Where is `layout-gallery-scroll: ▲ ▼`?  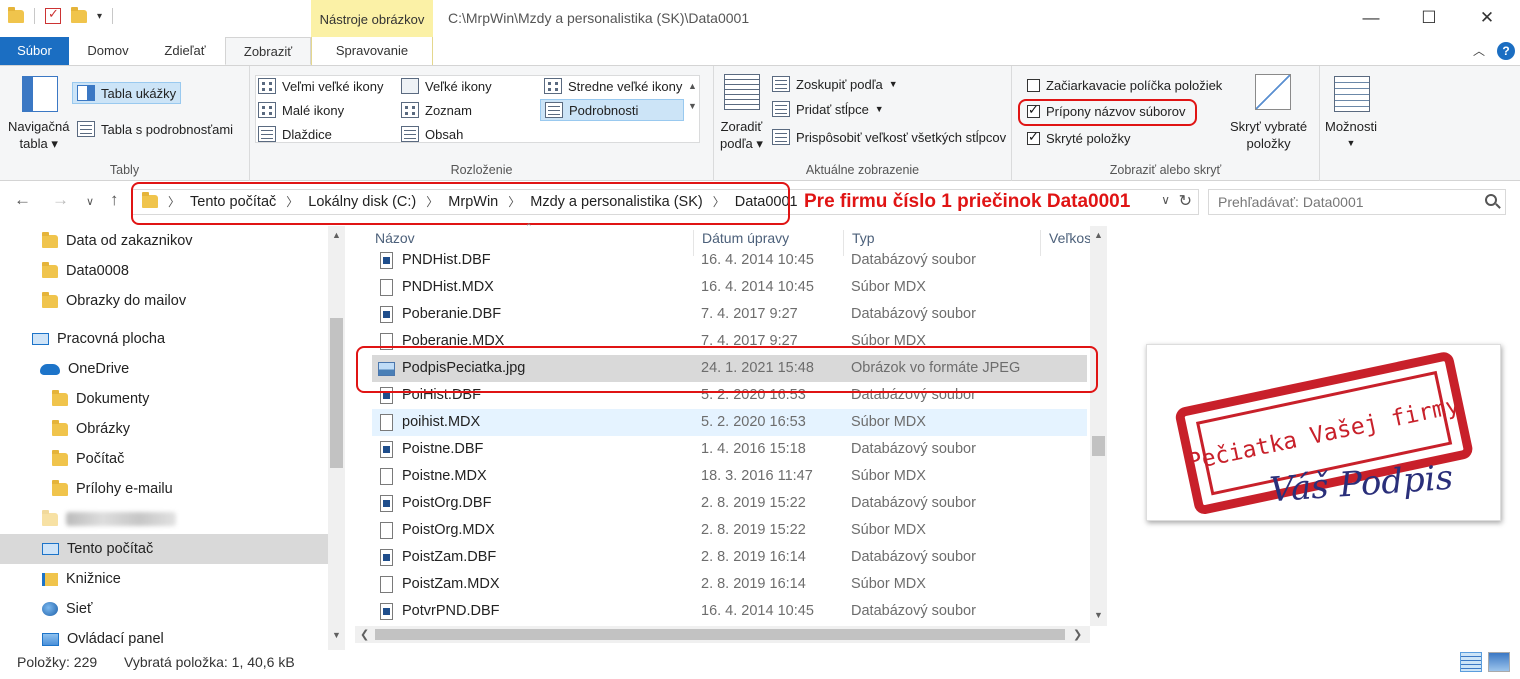 layout-gallery-scroll: ▲ ▼ is located at coordinates (692, 96).